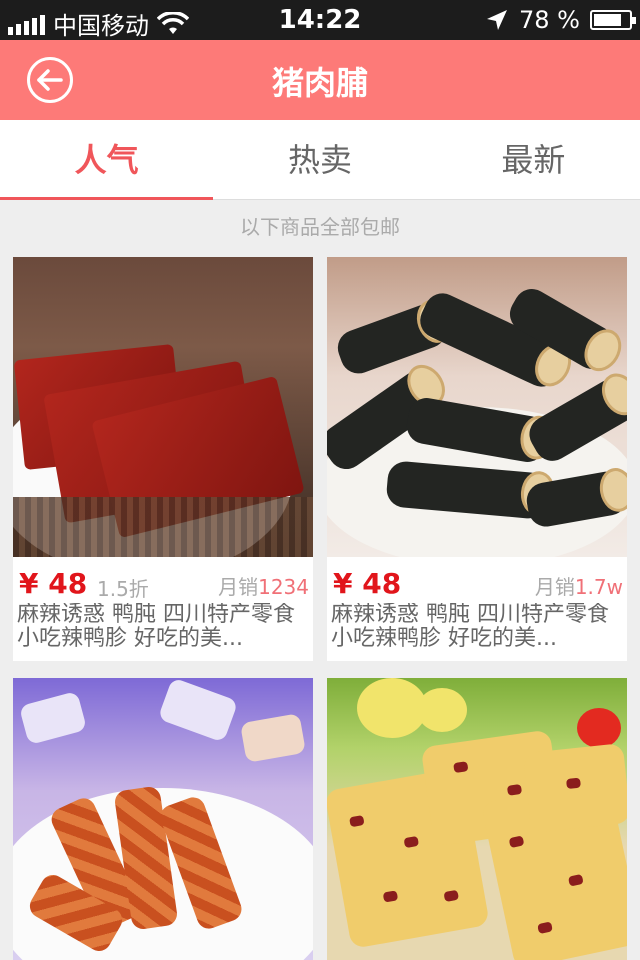 The width and height of the screenshot is (640, 960). What do you see at coordinates (477, 407) in the screenshot?
I see `product-image-seaweed-rolls` at bounding box center [477, 407].